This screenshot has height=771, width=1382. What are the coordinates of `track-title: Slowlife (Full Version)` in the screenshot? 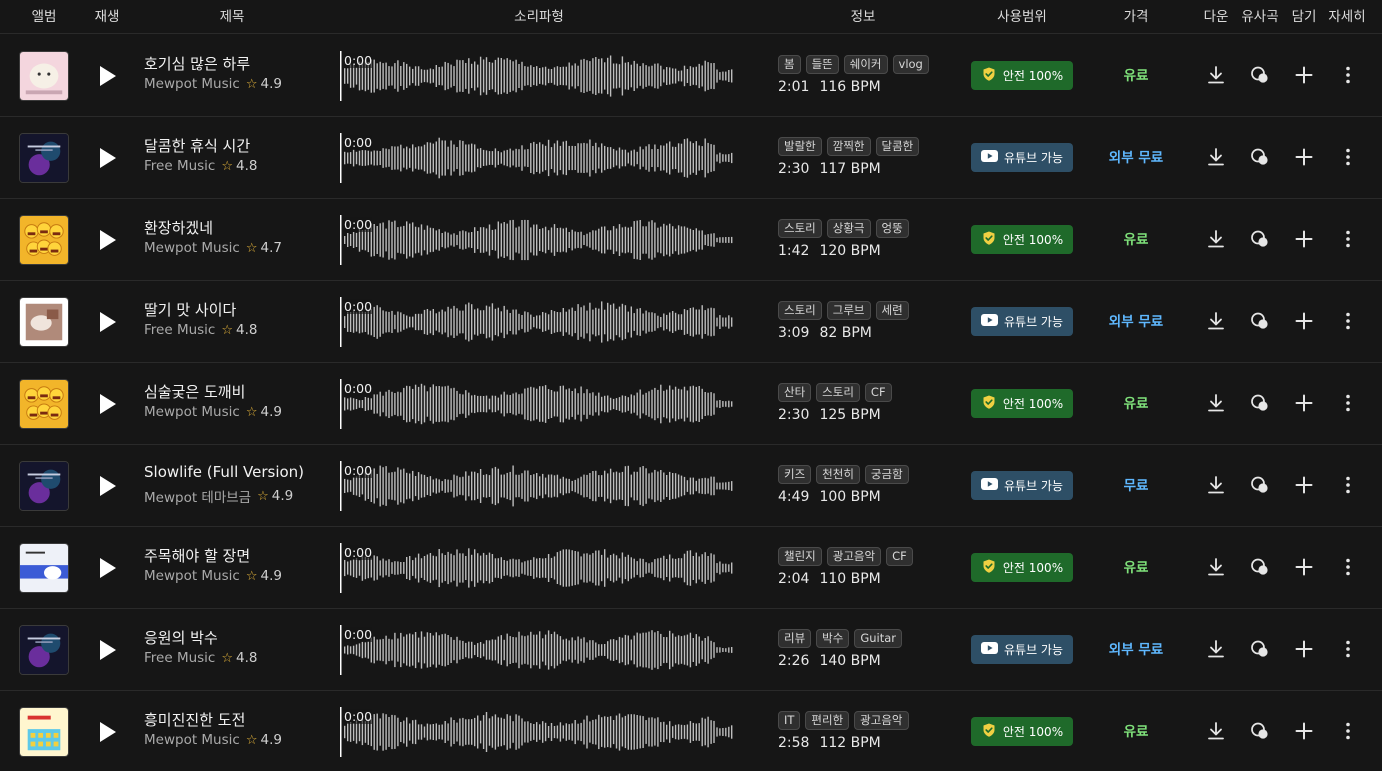 It's located at (224, 472).